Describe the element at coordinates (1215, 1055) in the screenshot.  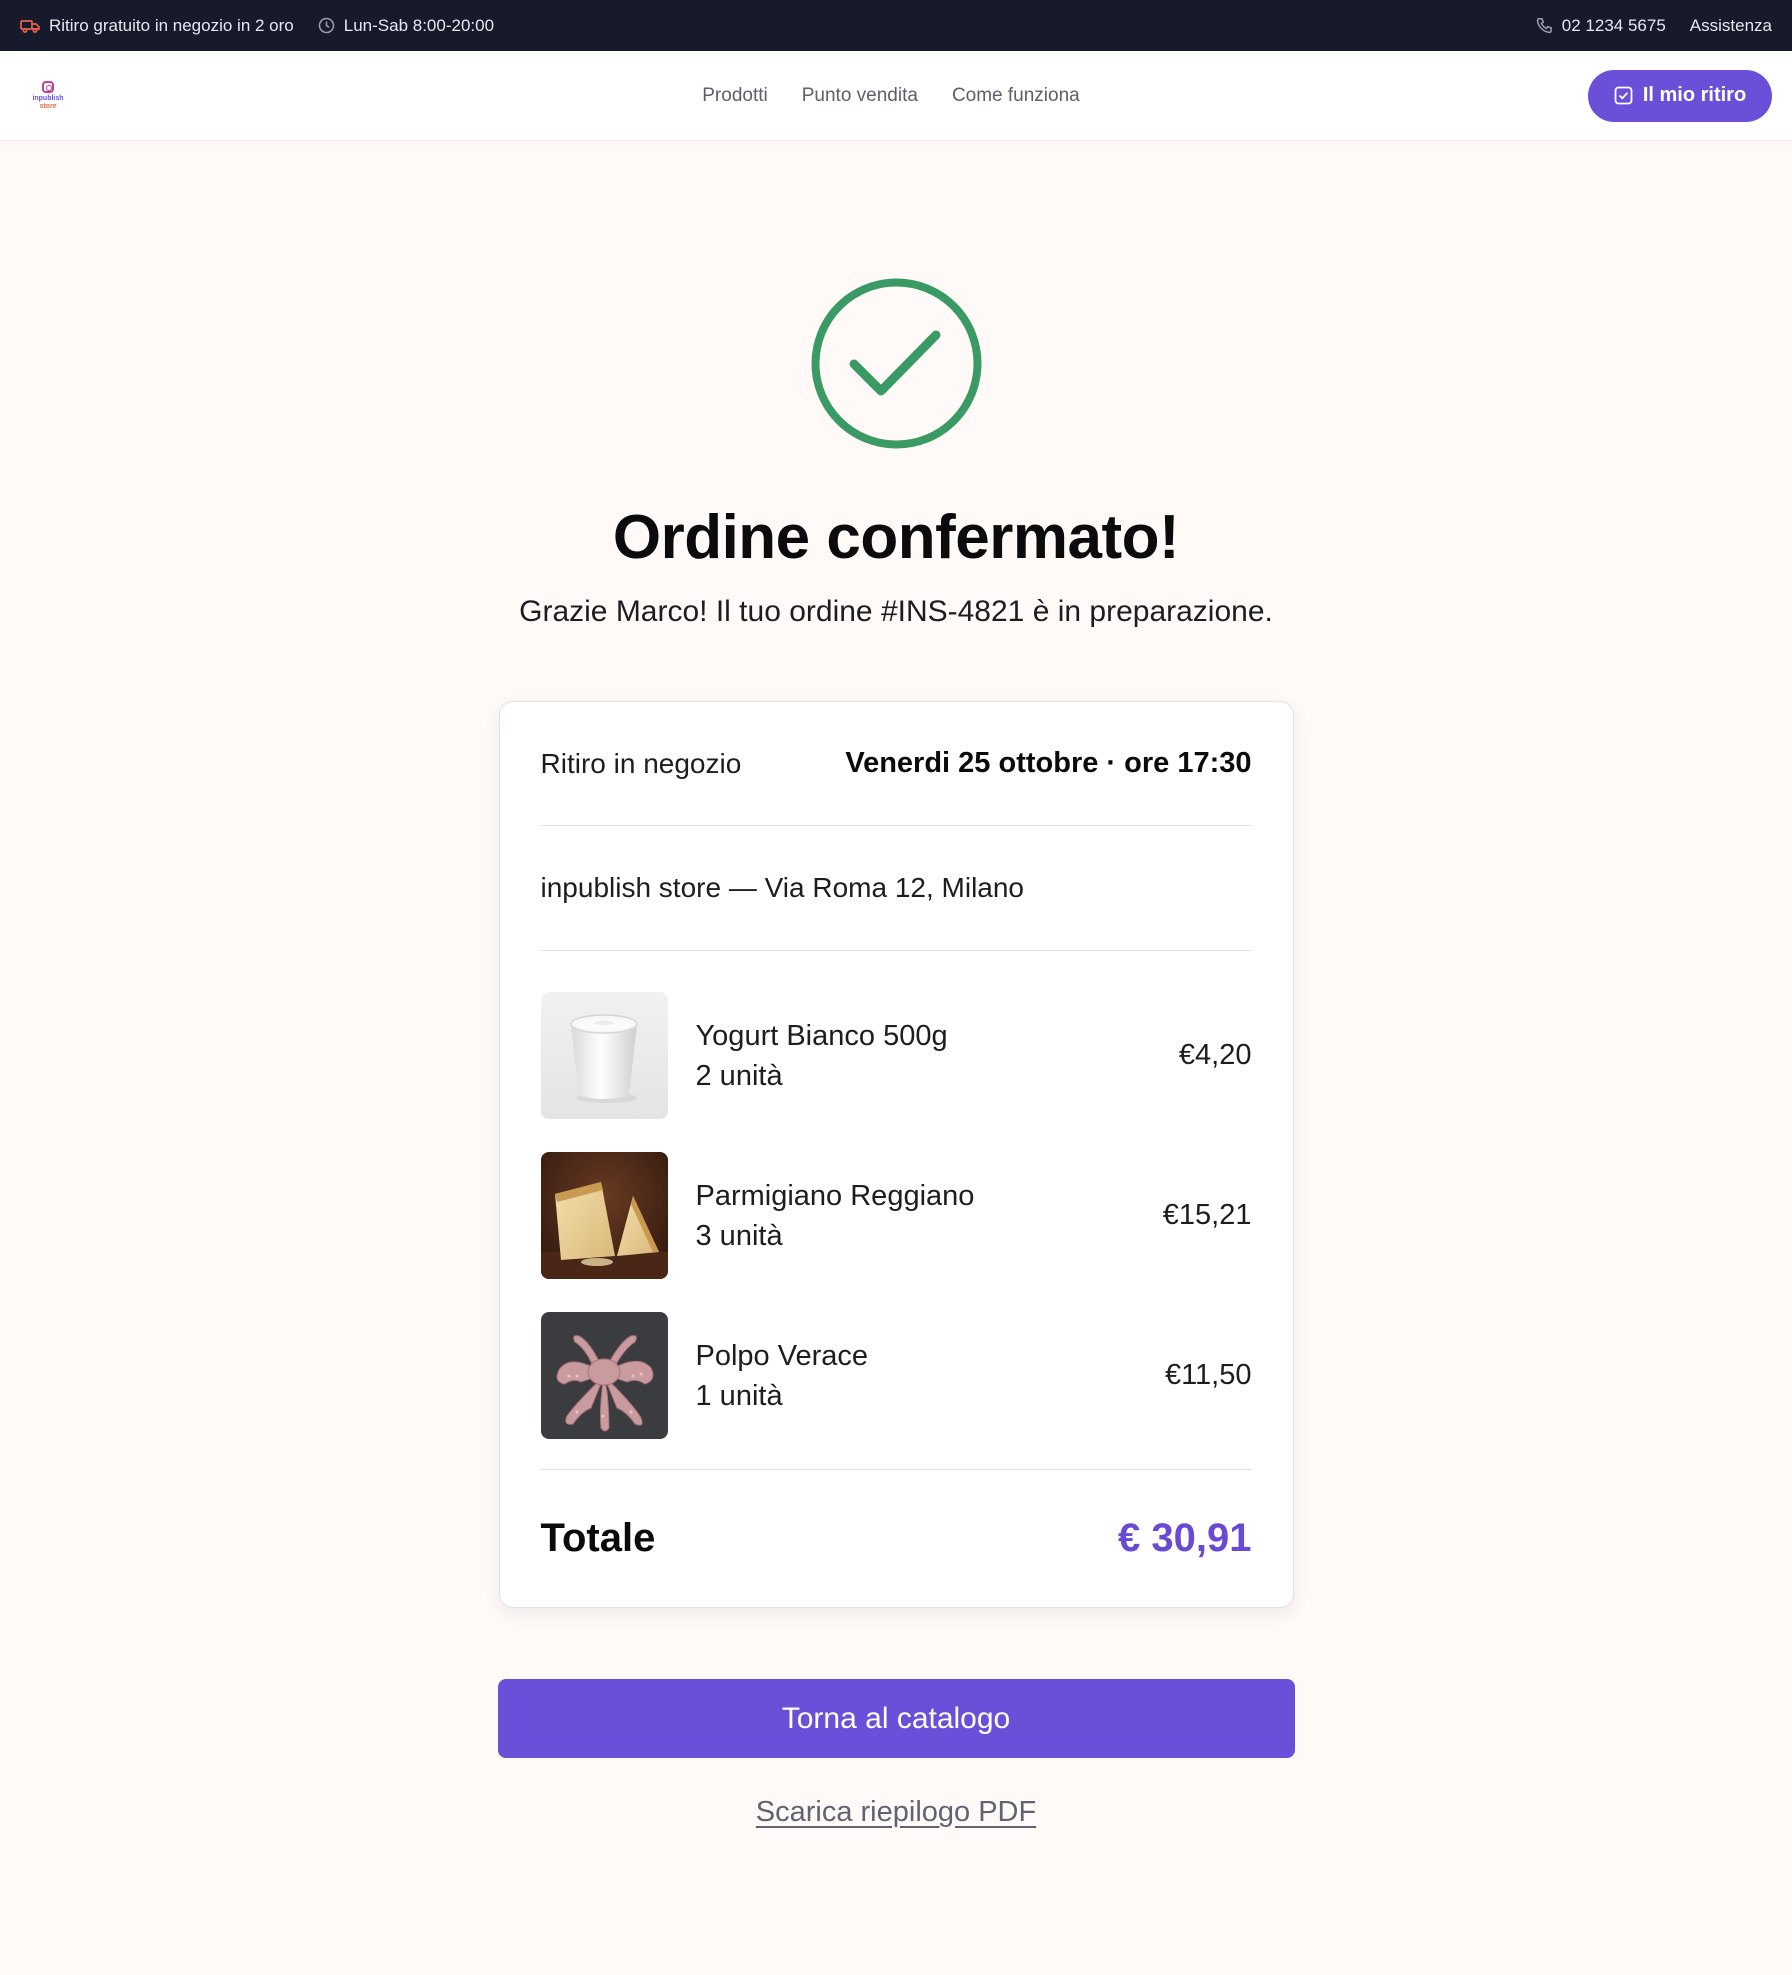
I see `item-price: €4,20` at that location.